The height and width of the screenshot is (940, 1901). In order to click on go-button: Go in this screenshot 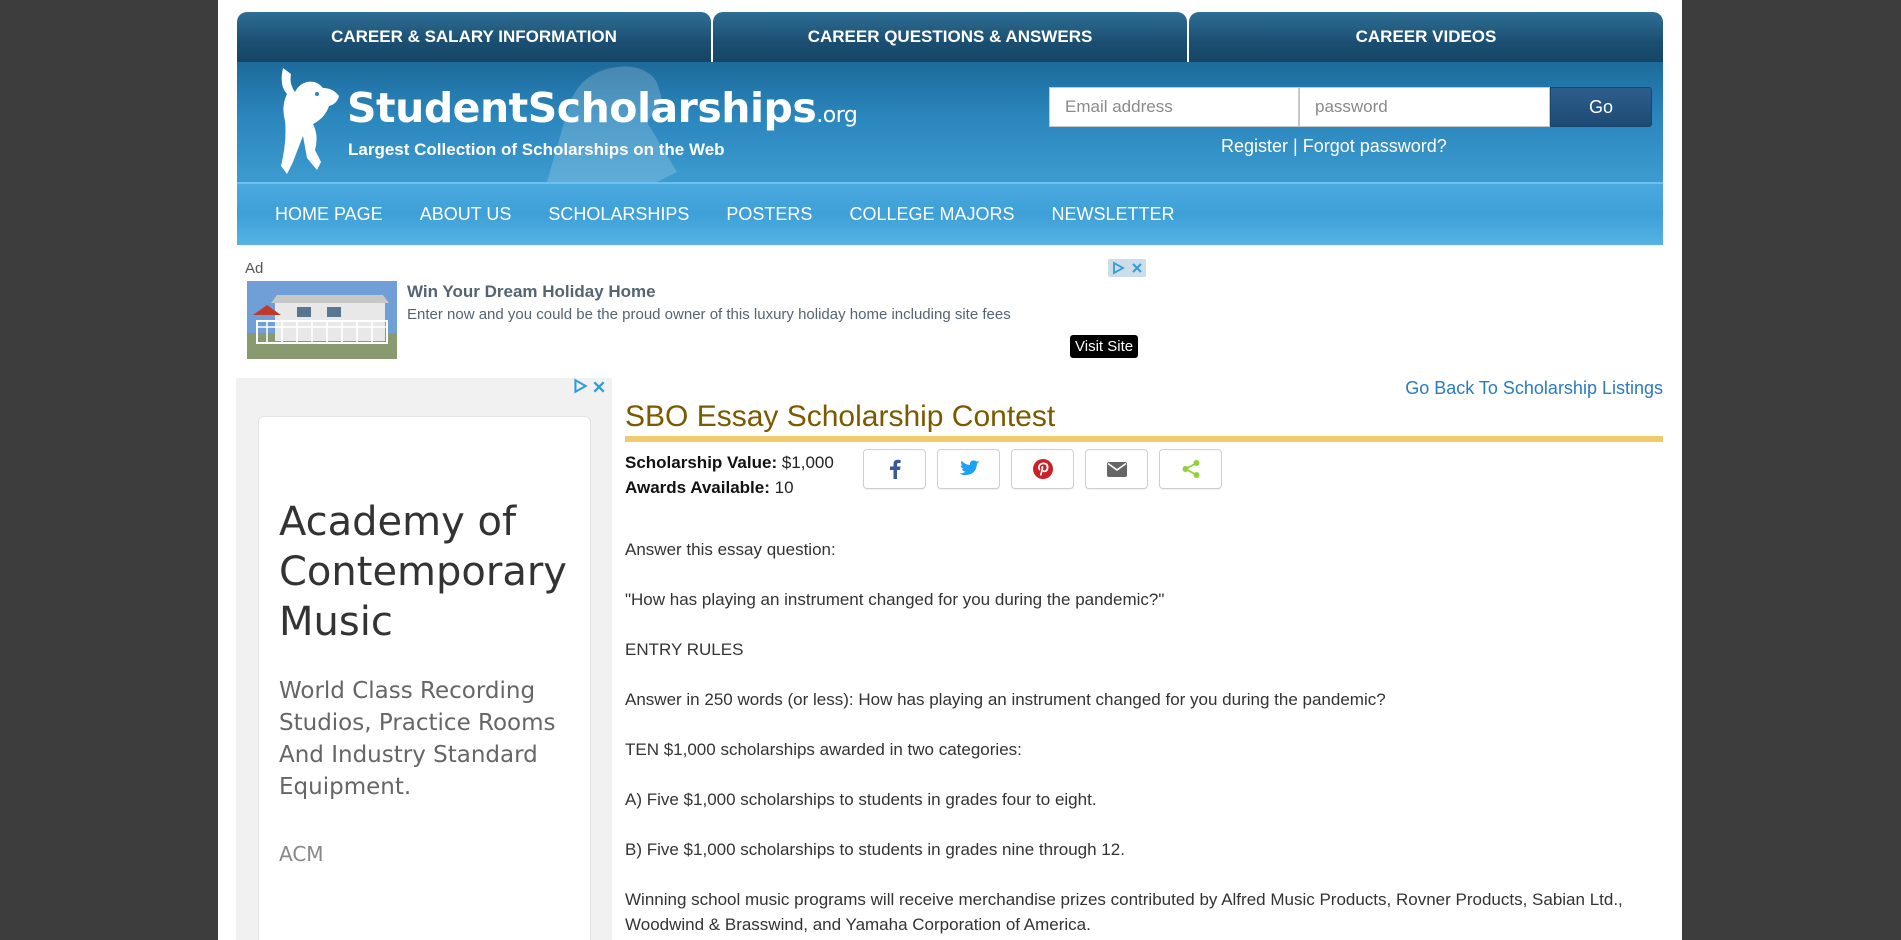, I will do `click(1601, 107)`.